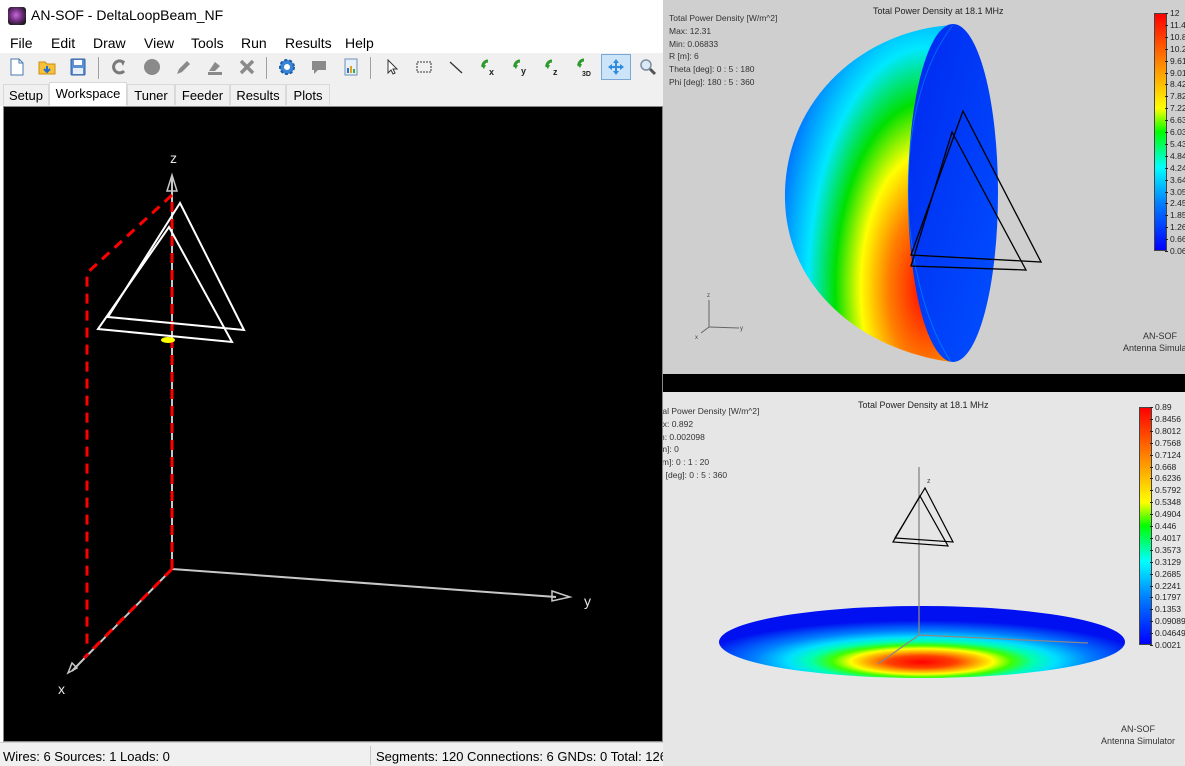  I want to click on svg-text: y, so click(523, 71).